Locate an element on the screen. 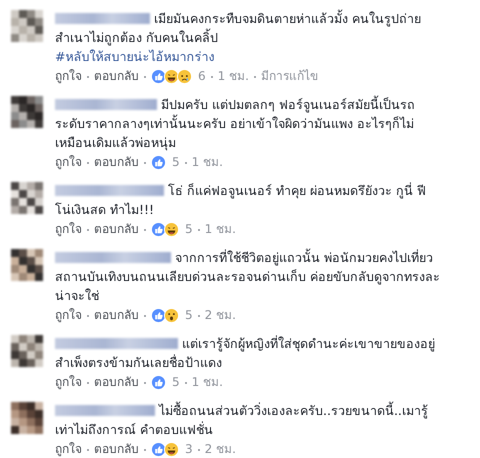  hashtag-link: #หลับให้สบายน่ะไอ้หมากร่าง is located at coordinates (248, 56).